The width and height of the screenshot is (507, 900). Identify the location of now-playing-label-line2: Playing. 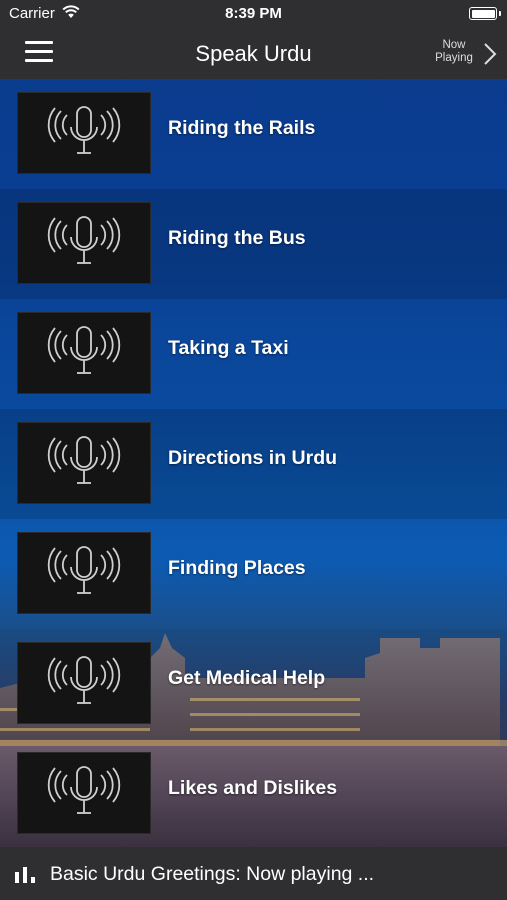
(454, 58).